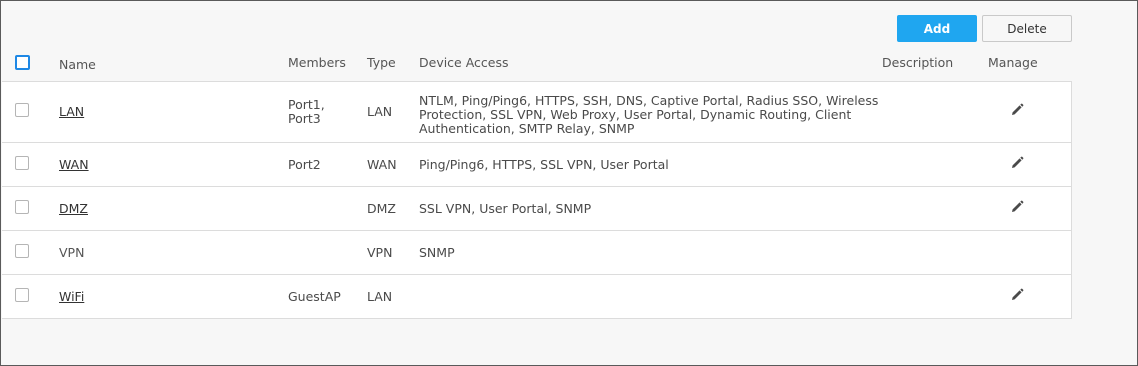  I want to click on zone-device-access: Ping/Ping6, HTTPS, SSL VPN, User Portal, so click(544, 164).